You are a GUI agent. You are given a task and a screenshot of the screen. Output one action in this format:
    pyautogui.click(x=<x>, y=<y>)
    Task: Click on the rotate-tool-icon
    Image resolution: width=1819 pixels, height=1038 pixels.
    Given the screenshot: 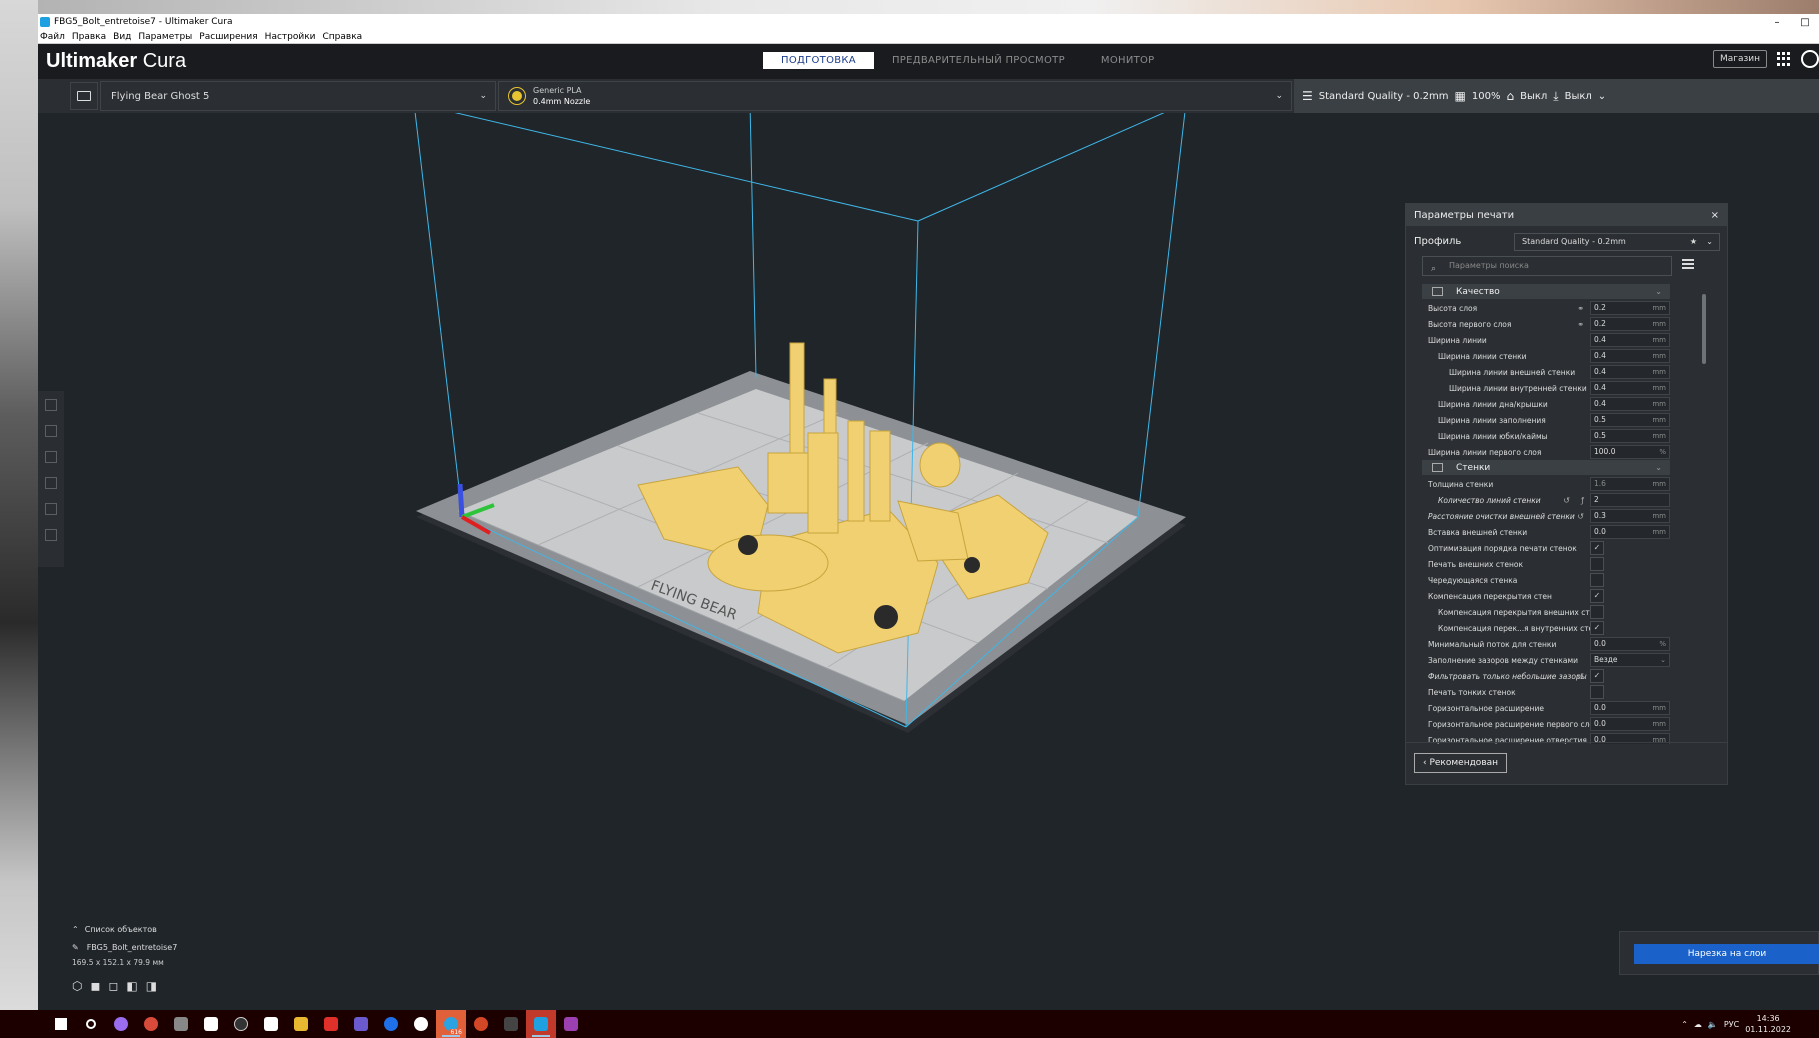 What is the action you would take?
    pyautogui.click(x=51, y=457)
    